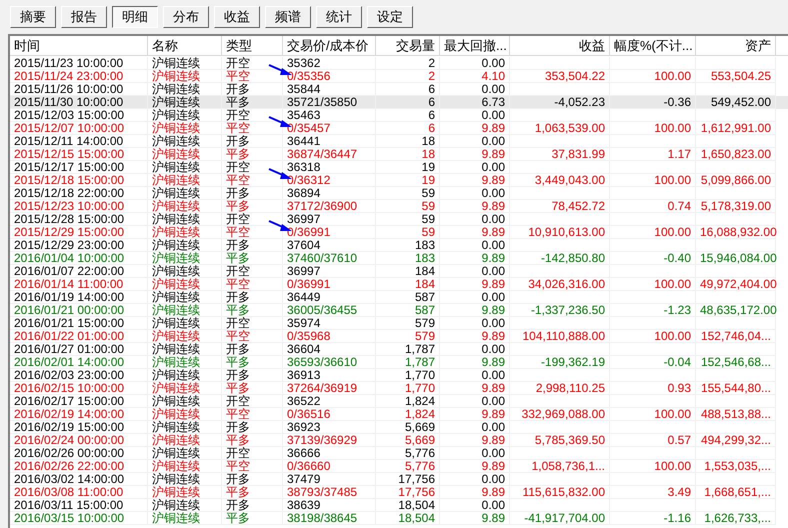 The width and height of the screenshot is (788, 528). What do you see at coordinates (69, 427) in the screenshot?
I see `table-cell: 2016/02/19 15:00:00` at bounding box center [69, 427].